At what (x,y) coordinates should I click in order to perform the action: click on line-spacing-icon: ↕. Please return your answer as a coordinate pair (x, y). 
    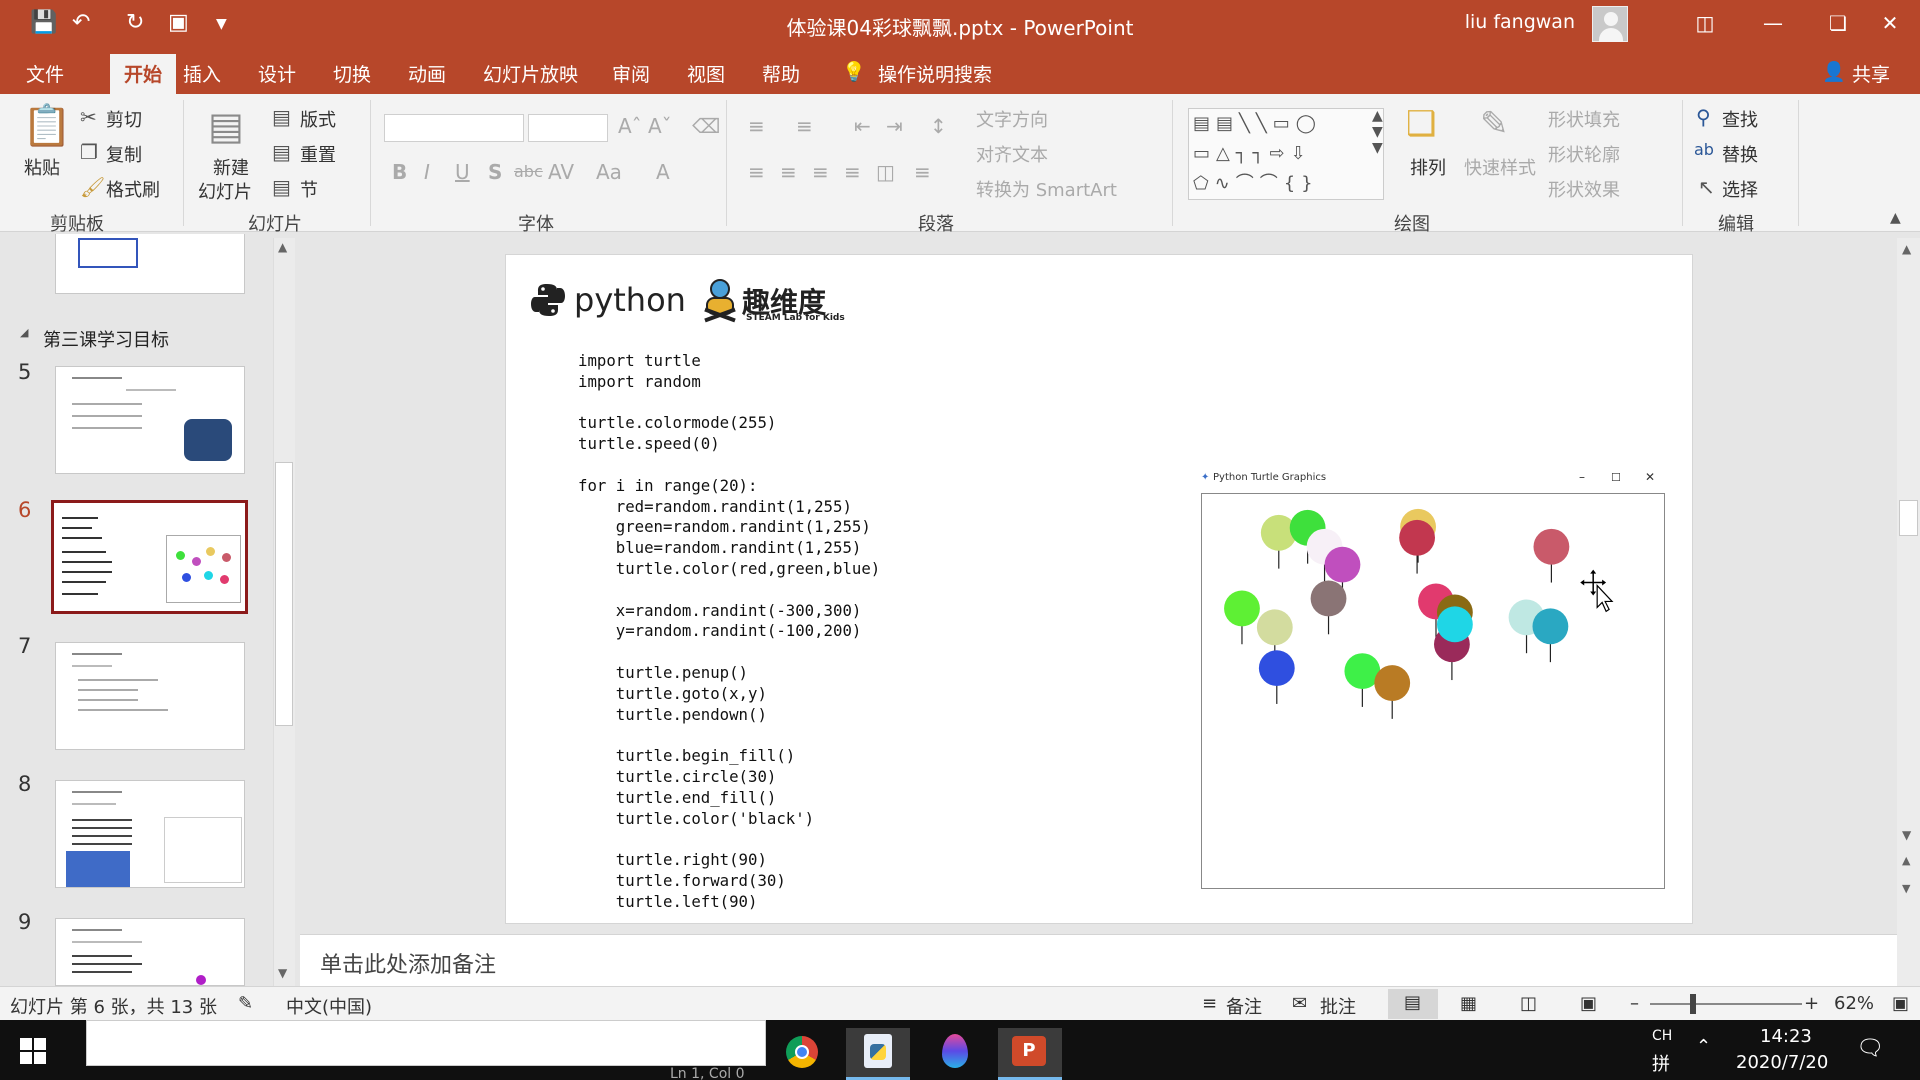
    Looking at the image, I should click on (938, 126).